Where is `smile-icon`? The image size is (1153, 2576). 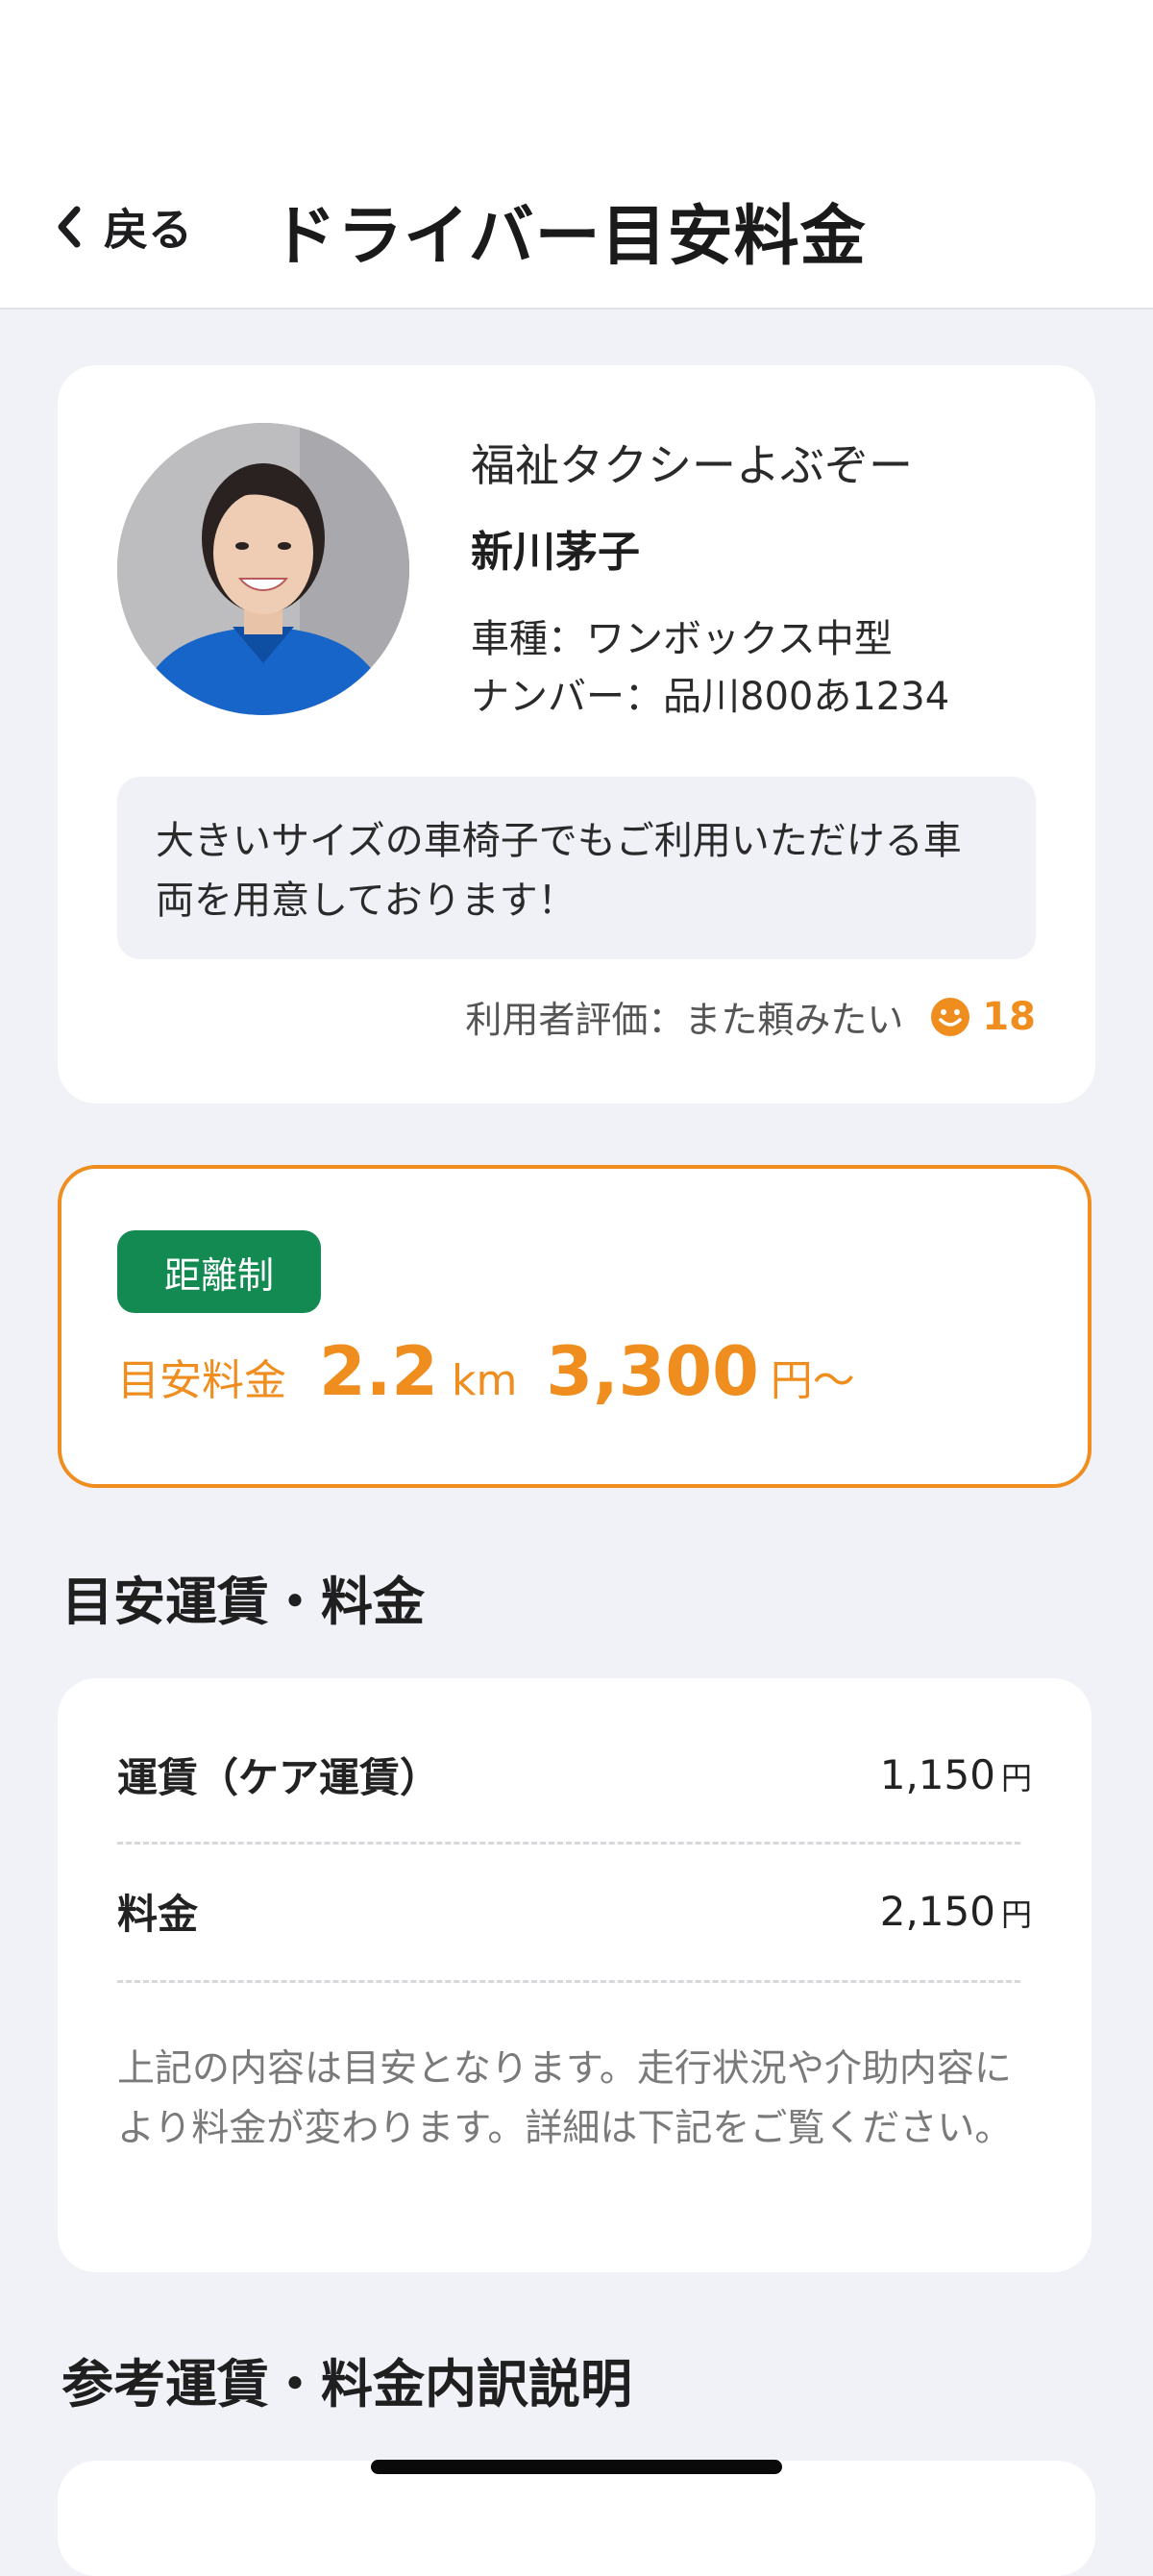 smile-icon is located at coordinates (950, 1017).